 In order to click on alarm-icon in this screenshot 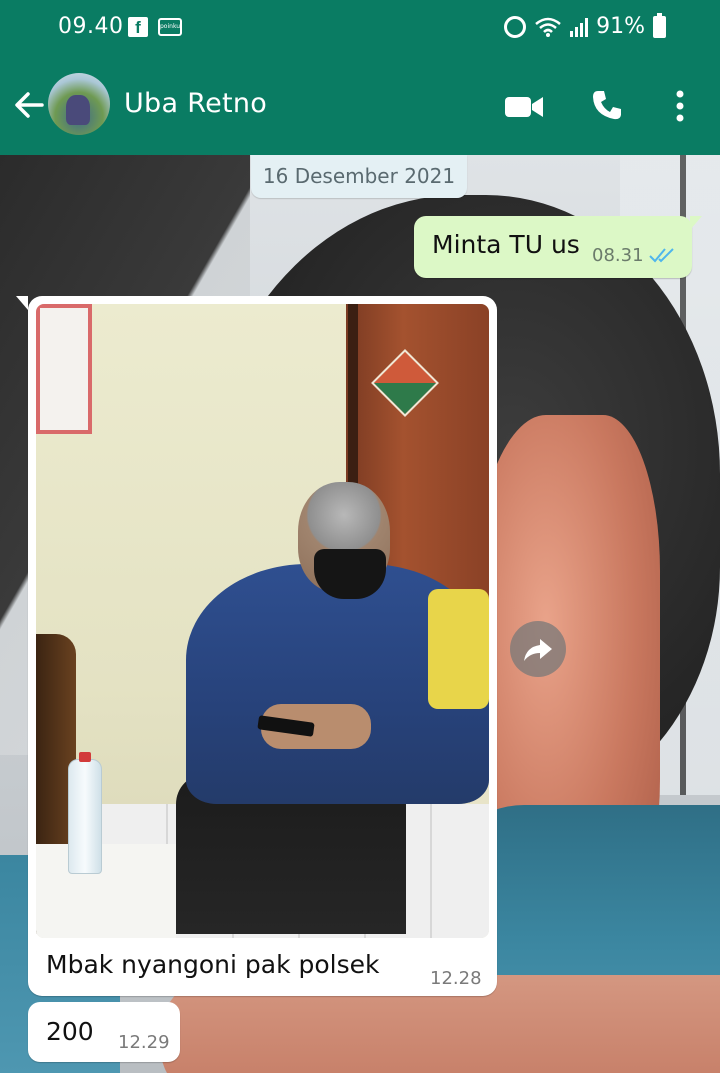, I will do `click(515, 26)`.